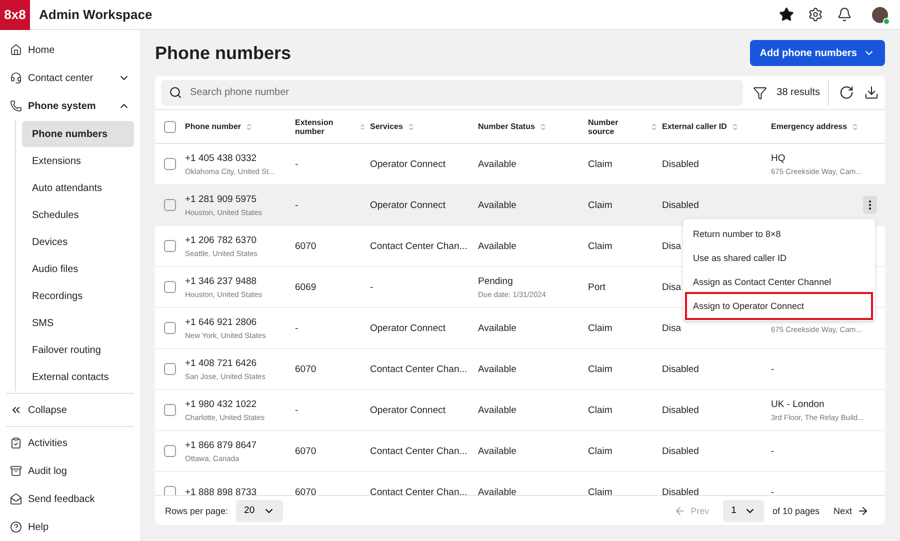 This screenshot has height=541, width=900. What do you see at coordinates (70, 471) in the screenshot?
I see `sidebar-item: Audit log` at bounding box center [70, 471].